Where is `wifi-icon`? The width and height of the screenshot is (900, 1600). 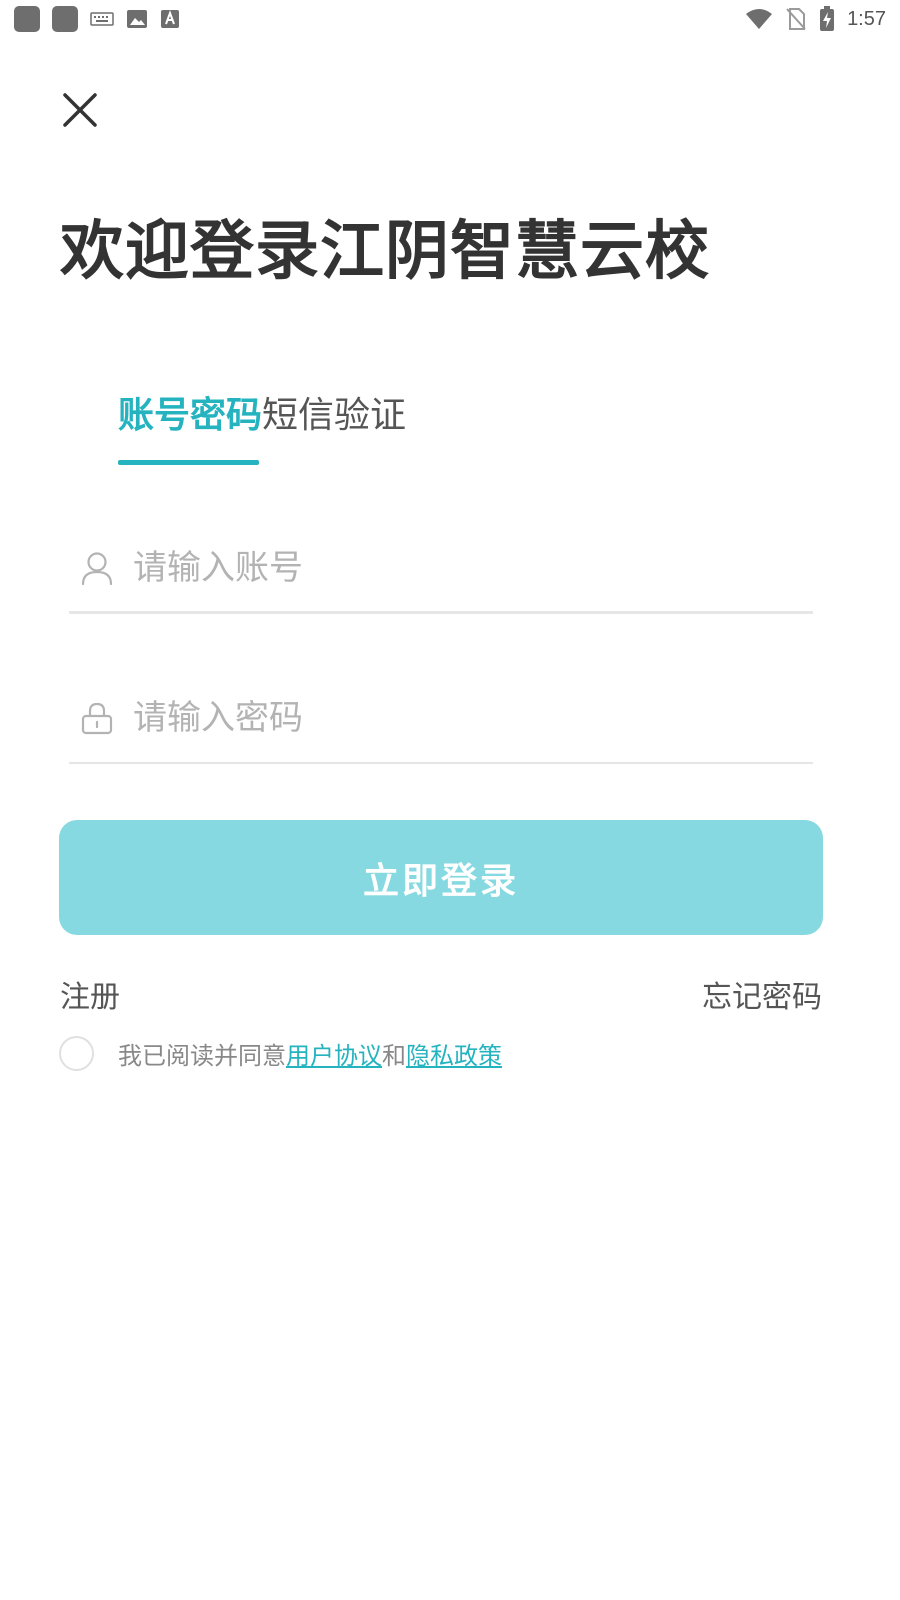
wifi-icon is located at coordinates (759, 19).